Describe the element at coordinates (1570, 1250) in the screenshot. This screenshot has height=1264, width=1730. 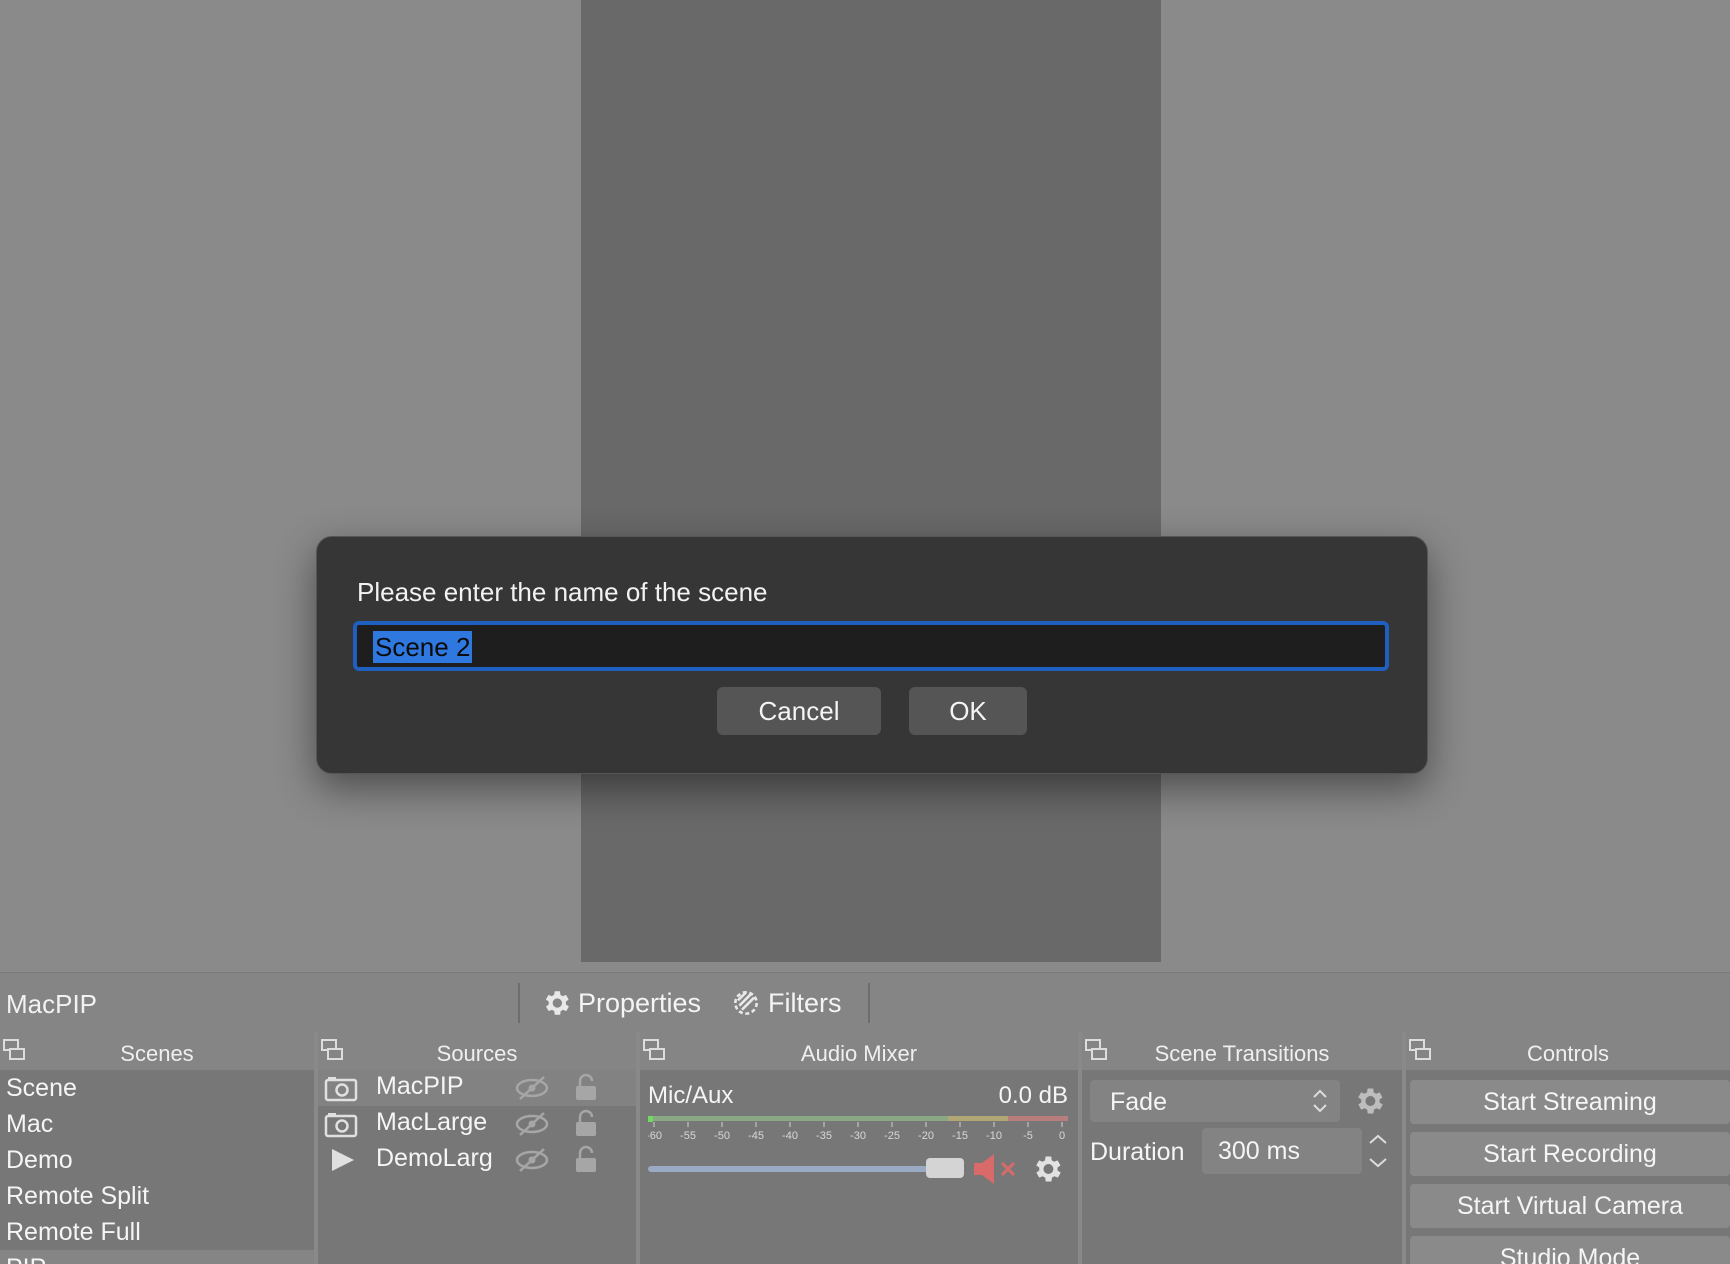
I see `studio-mode-button: Studio Mode` at that location.